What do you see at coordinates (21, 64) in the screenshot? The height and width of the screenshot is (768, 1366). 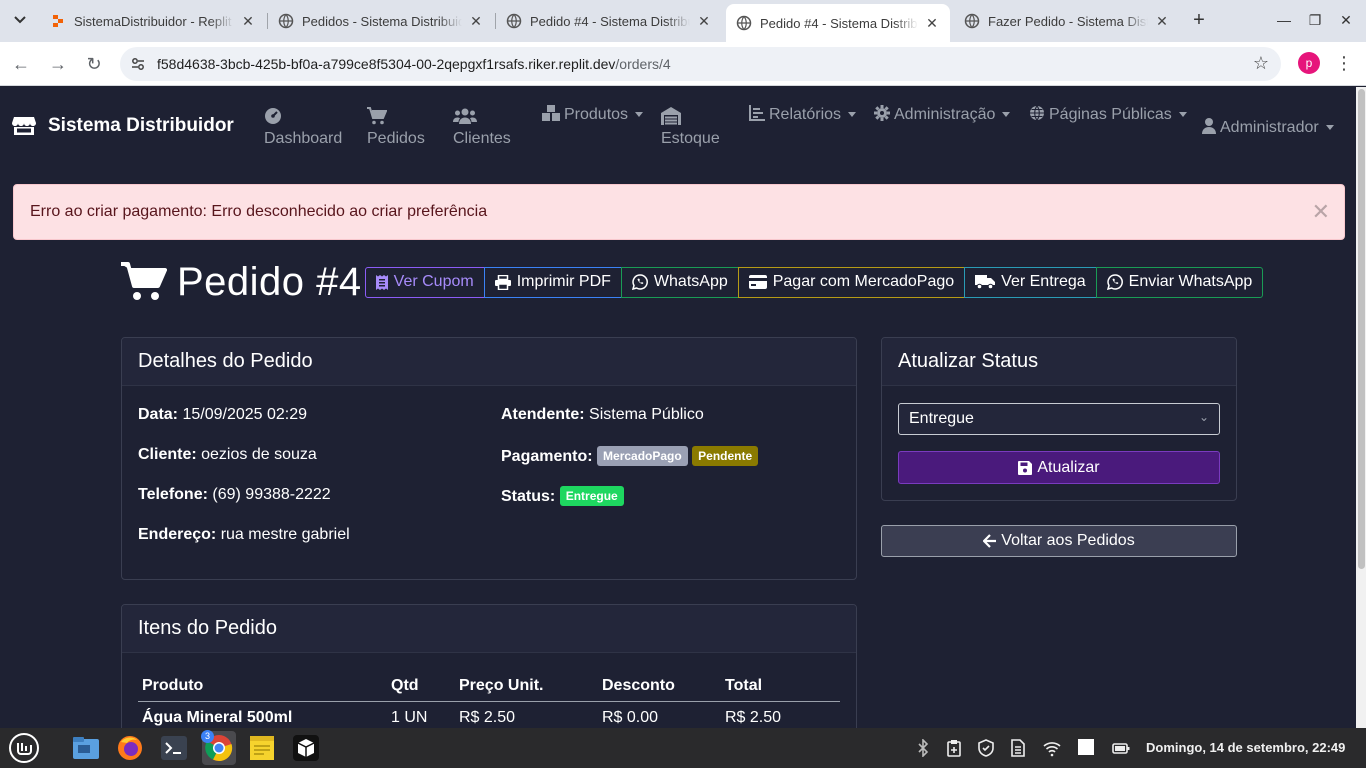 I see `back-arrow-icon: ←` at bounding box center [21, 64].